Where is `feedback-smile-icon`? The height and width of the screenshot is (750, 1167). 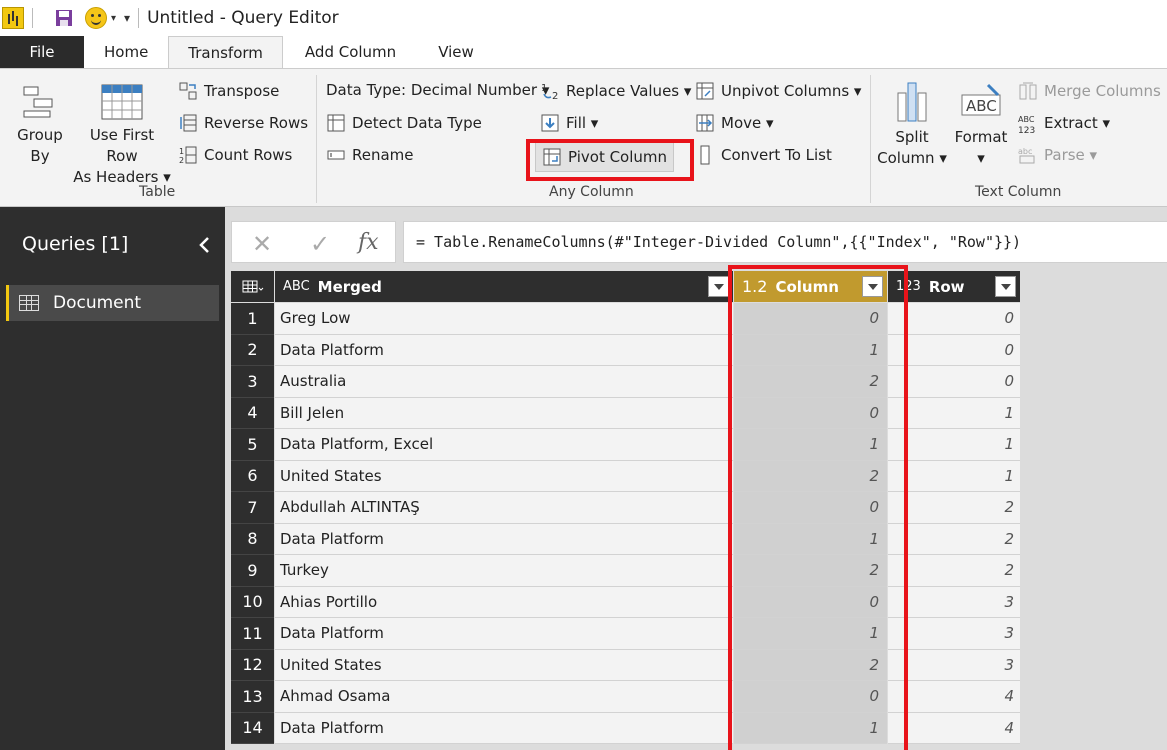 feedback-smile-icon is located at coordinates (96, 18).